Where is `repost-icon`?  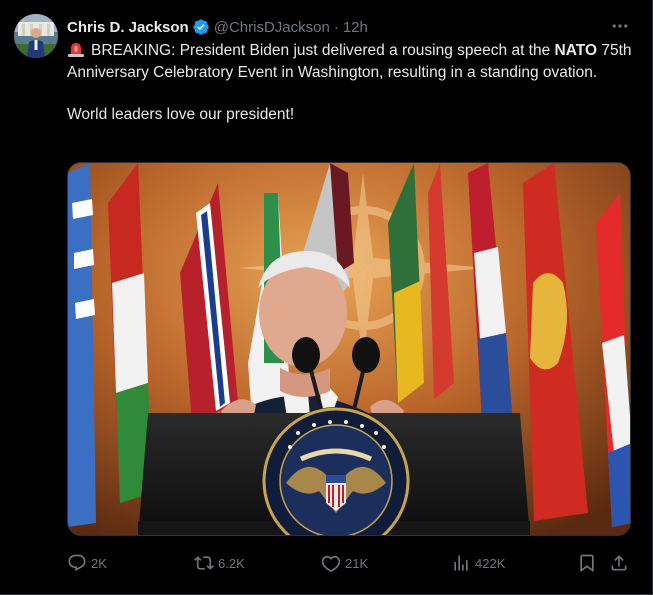
repost-icon is located at coordinates (204, 563).